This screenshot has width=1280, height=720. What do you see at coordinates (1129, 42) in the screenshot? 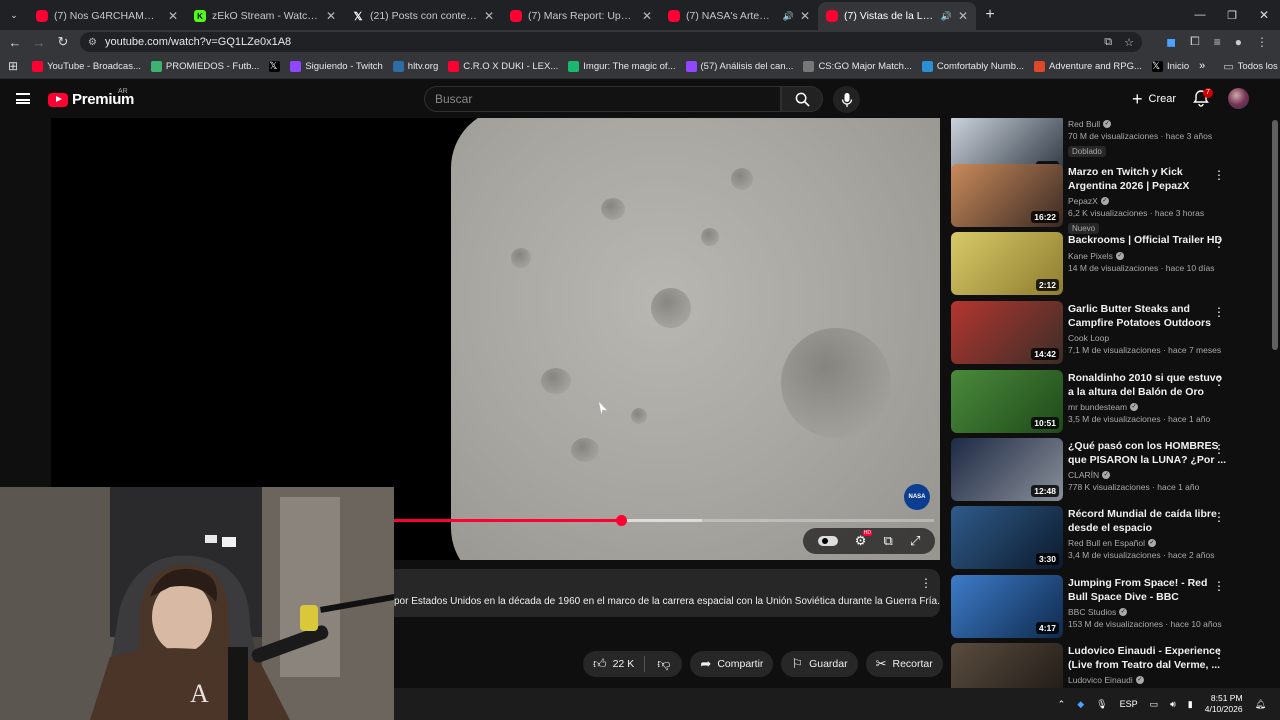
I see `bookmark-star-icon: ☆` at bounding box center [1129, 42].